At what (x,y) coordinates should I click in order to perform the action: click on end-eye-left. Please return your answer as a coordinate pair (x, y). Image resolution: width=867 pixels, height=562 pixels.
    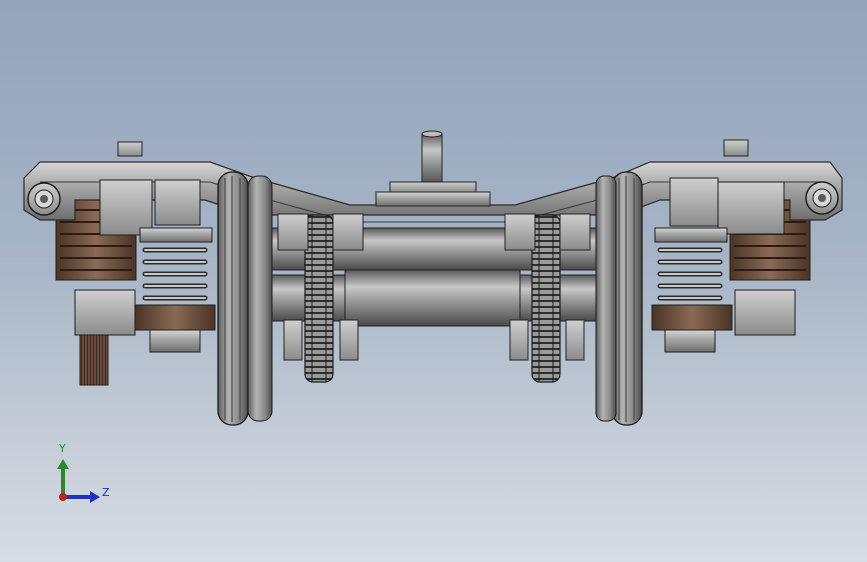
    Looking at the image, I should click on (44, 199).